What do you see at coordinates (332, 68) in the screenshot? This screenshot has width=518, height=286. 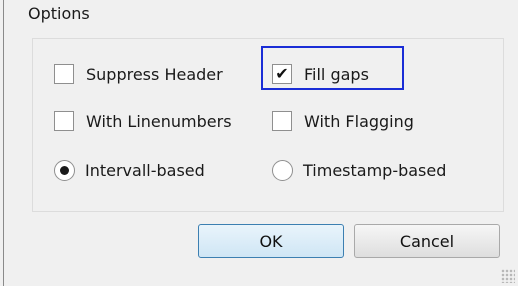 I see `focus-ring` at bounding box center [332, 68].